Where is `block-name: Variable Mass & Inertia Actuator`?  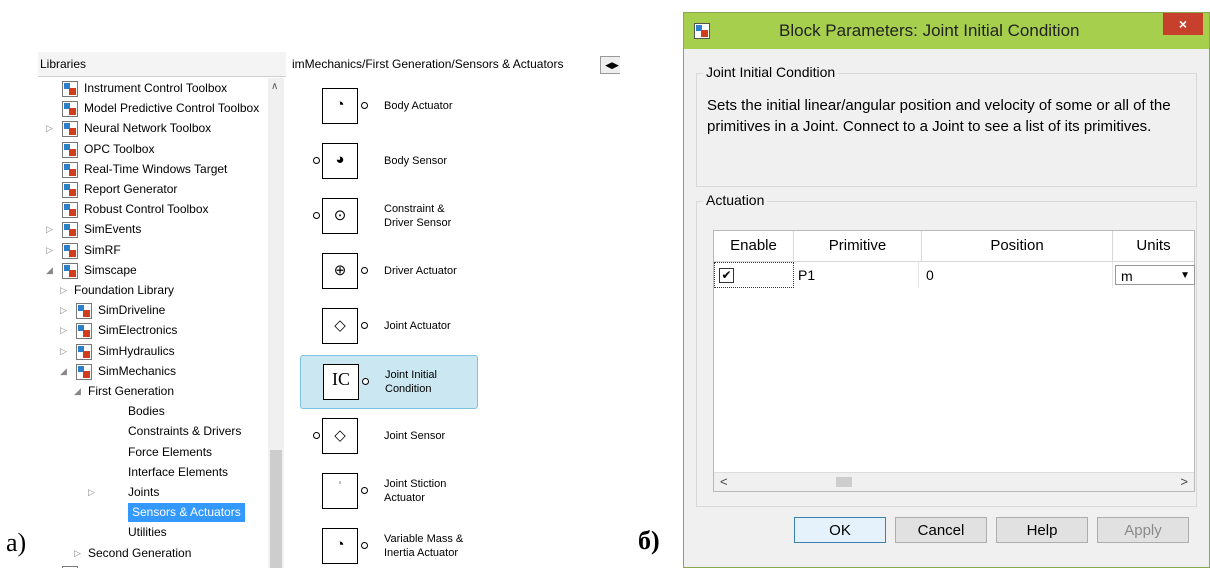
block-name: Variable Mass & Inertia Actuator is located at coordinates (424, 546).